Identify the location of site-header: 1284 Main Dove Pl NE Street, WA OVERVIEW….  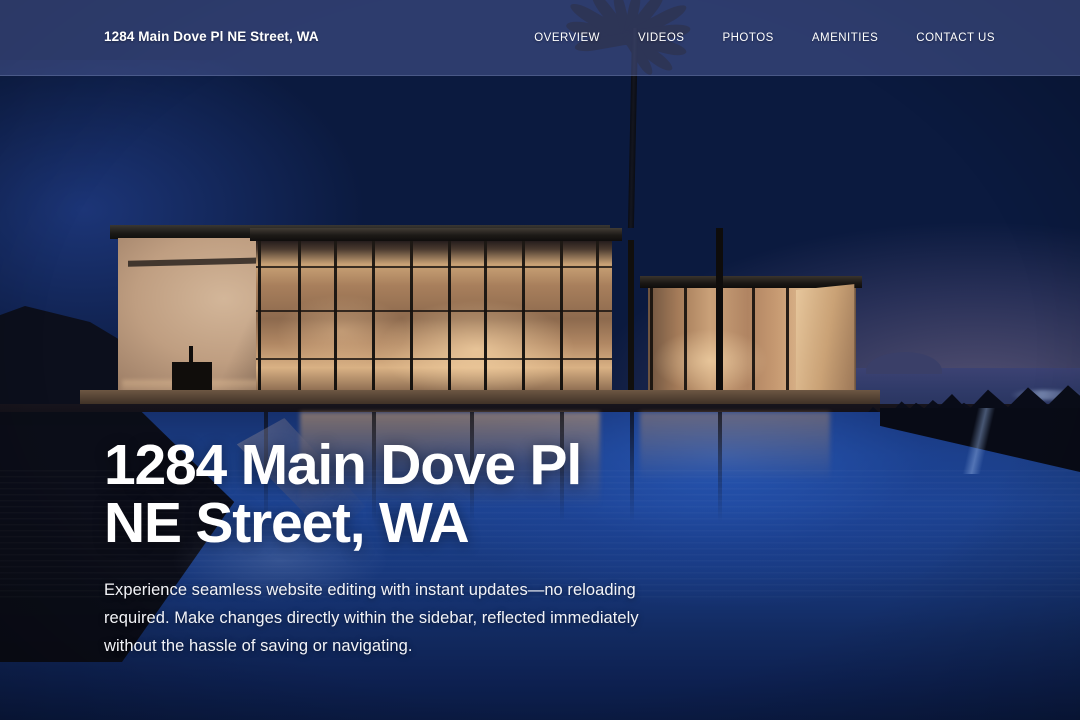
(540, 38).